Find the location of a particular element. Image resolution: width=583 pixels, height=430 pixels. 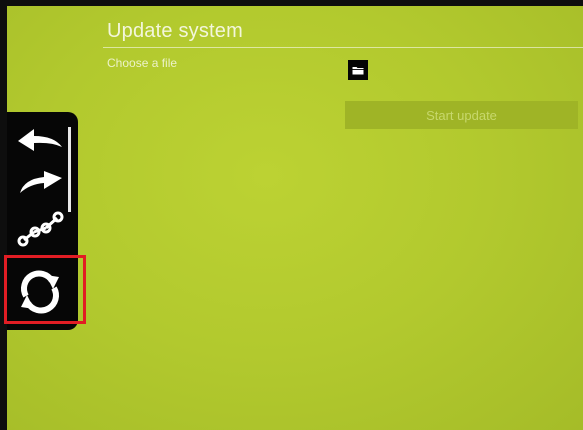

sidebar-scrollbar is located at coordinates (69, 169).